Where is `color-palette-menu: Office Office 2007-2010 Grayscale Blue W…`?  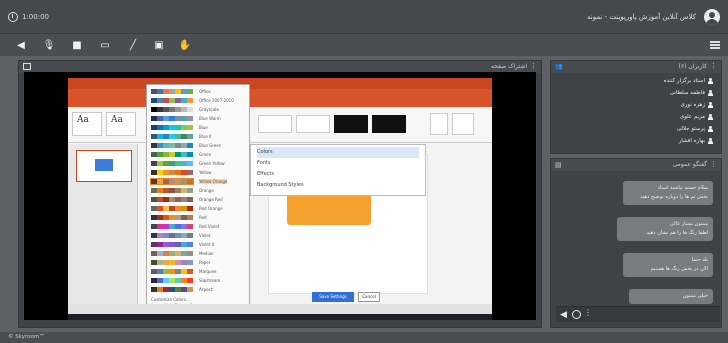
color-palette-menu: Office Office 2007-2010 Grayscale Blue W… is located at coordinates (198, 196).